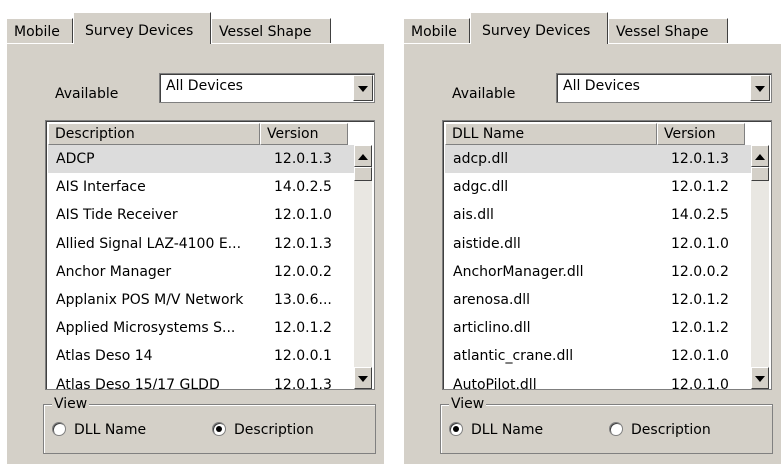  I want to click on item-name: adgc.dll, so click(481, 187).